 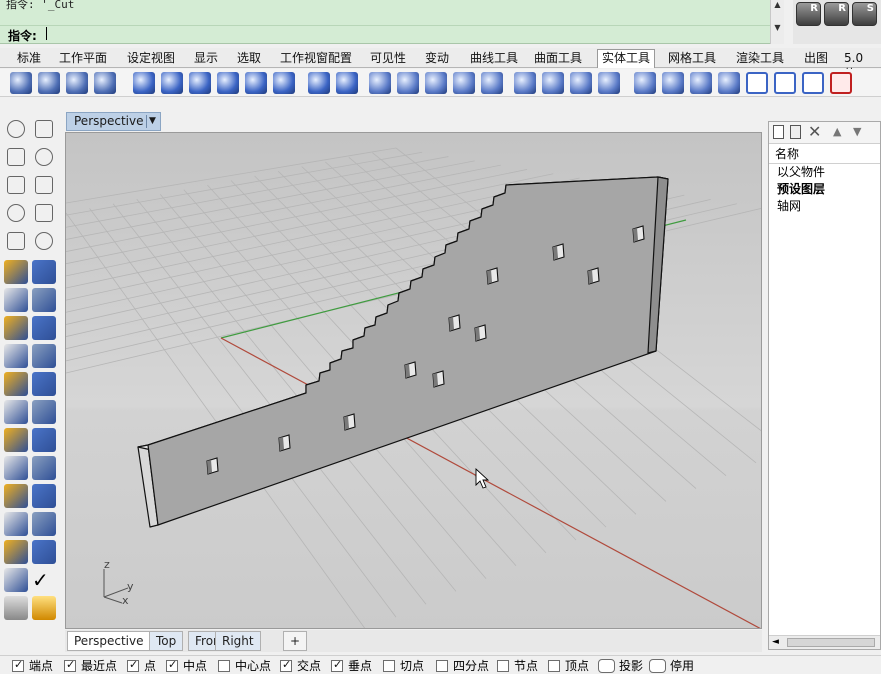 I want to click on layer-row: 轴网, so click(x=824, y=206).